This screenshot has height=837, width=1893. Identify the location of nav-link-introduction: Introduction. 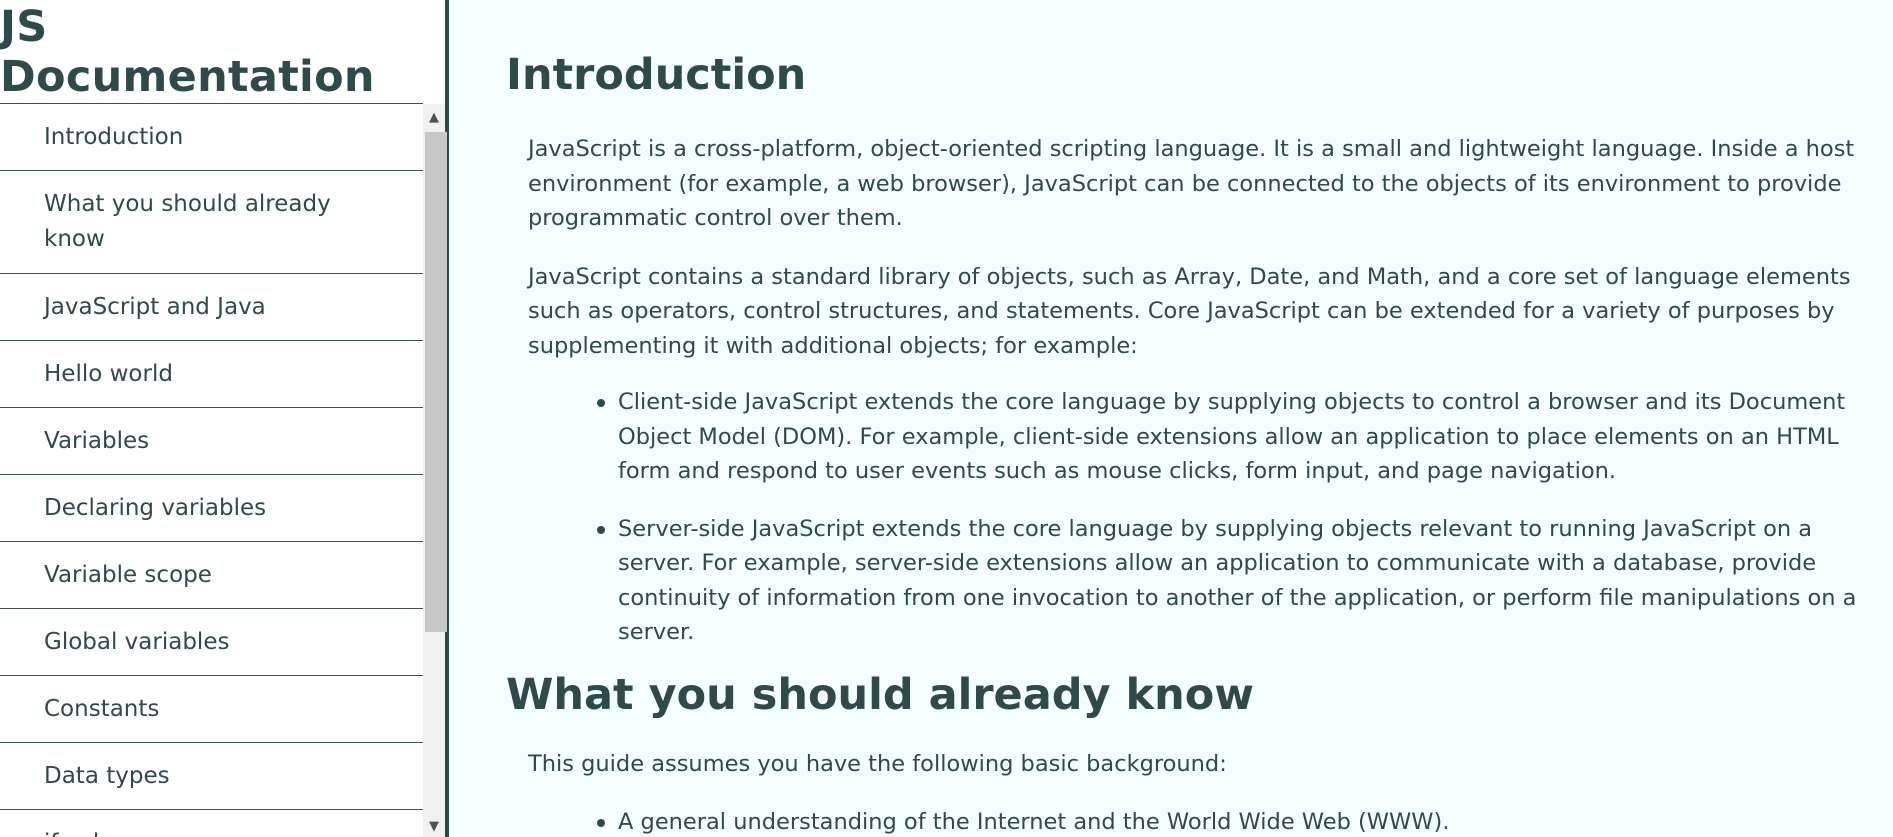
(211, 137).